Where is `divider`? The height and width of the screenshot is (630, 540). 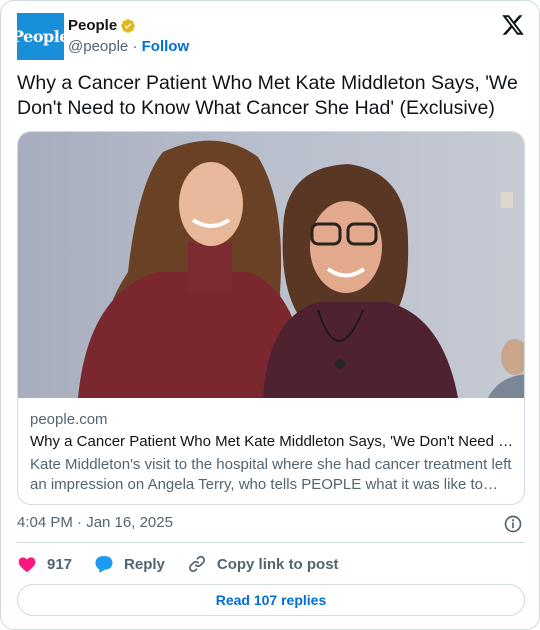
divider is located at coordinates (271, 542).